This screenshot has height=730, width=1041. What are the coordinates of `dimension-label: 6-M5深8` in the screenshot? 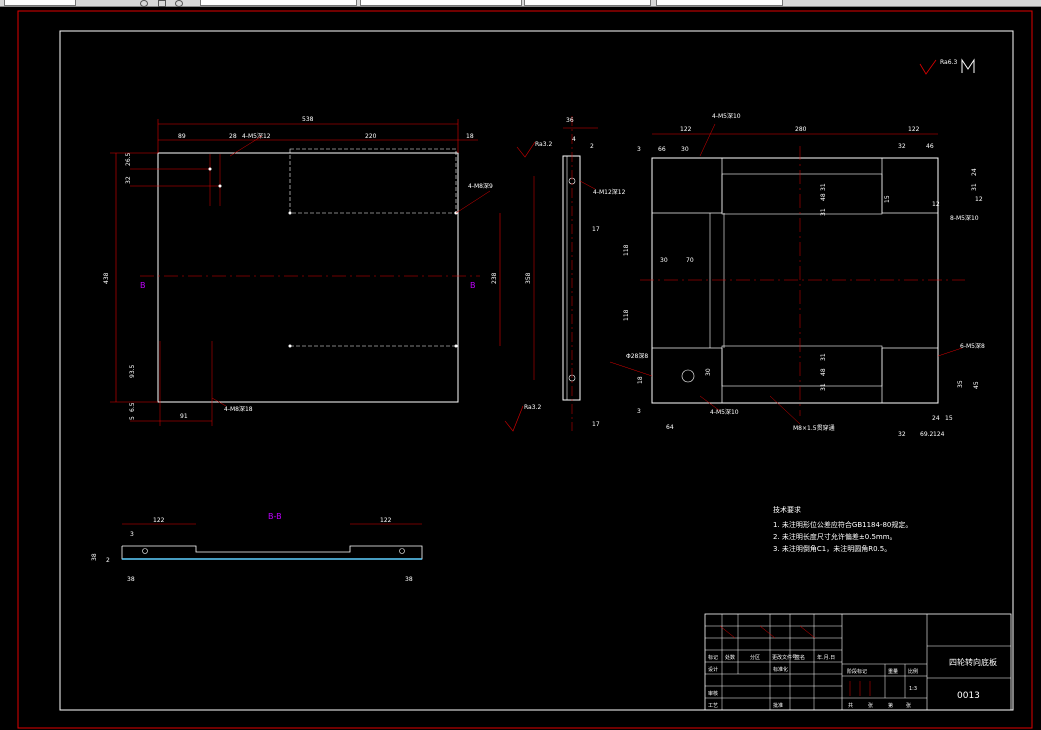 It's located at (972, 346).